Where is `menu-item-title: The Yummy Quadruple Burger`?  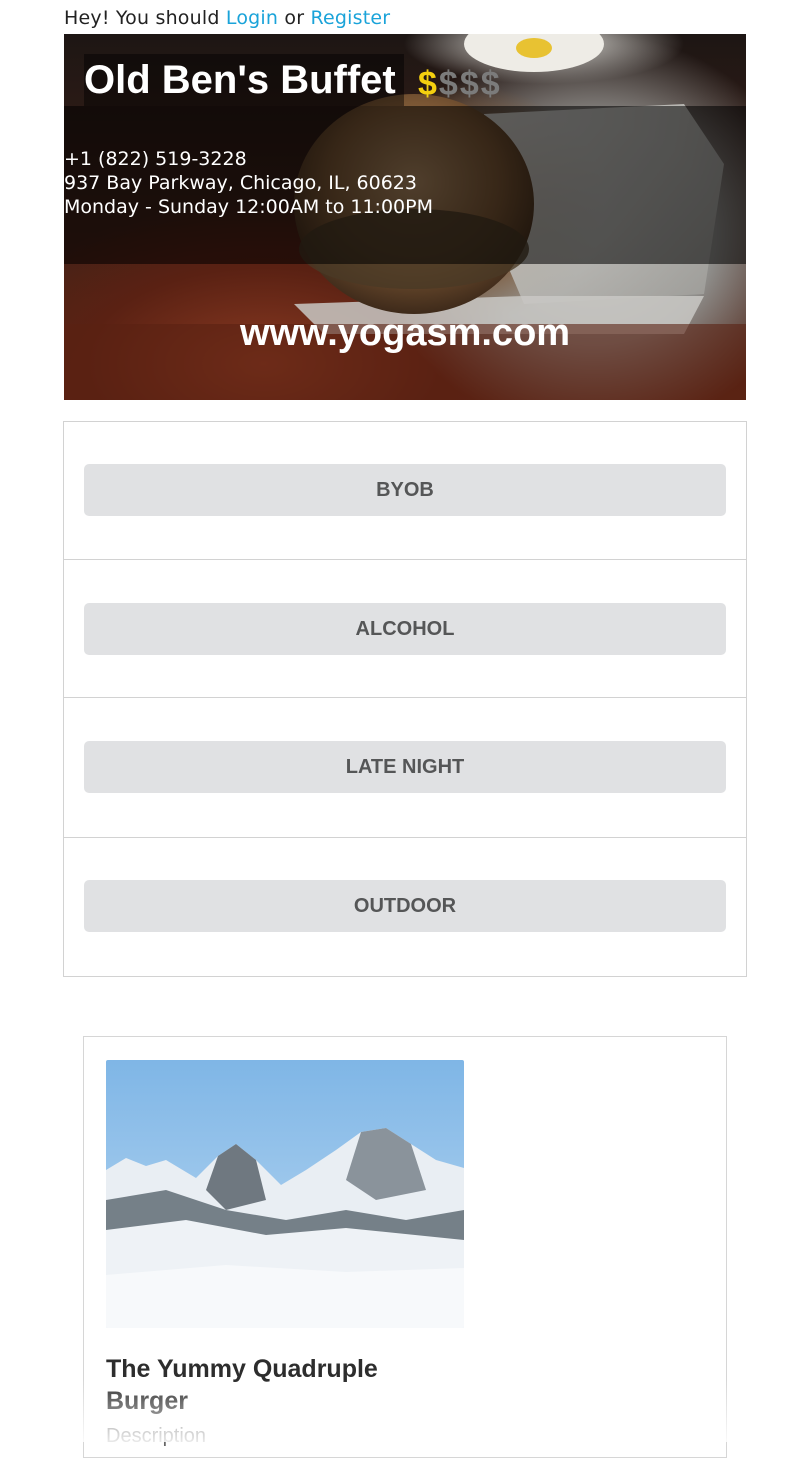
menu-item-title: The Yummy Quadruple Burger is located at coordinates (242, 1385).